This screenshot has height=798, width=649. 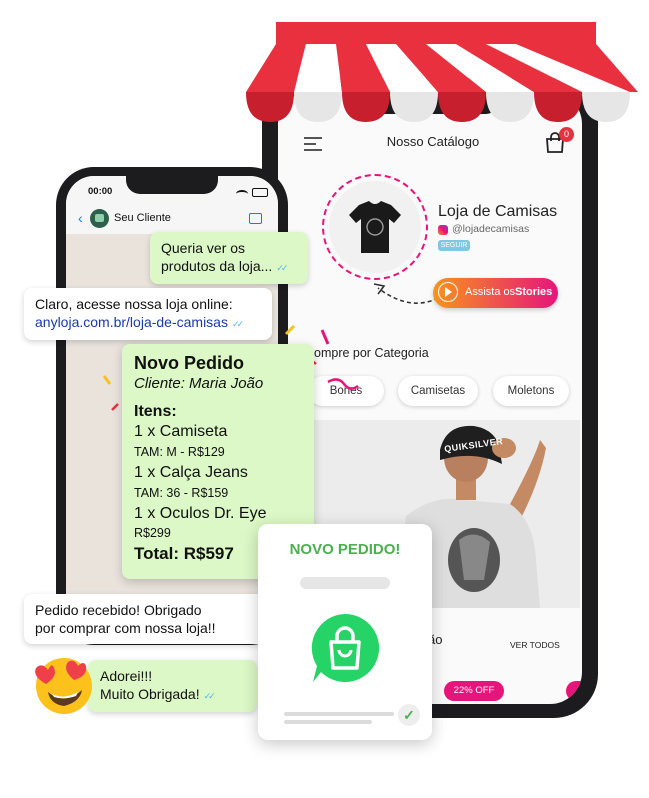 I want to click on check-icon: ✓, so click(x=409, y=715).